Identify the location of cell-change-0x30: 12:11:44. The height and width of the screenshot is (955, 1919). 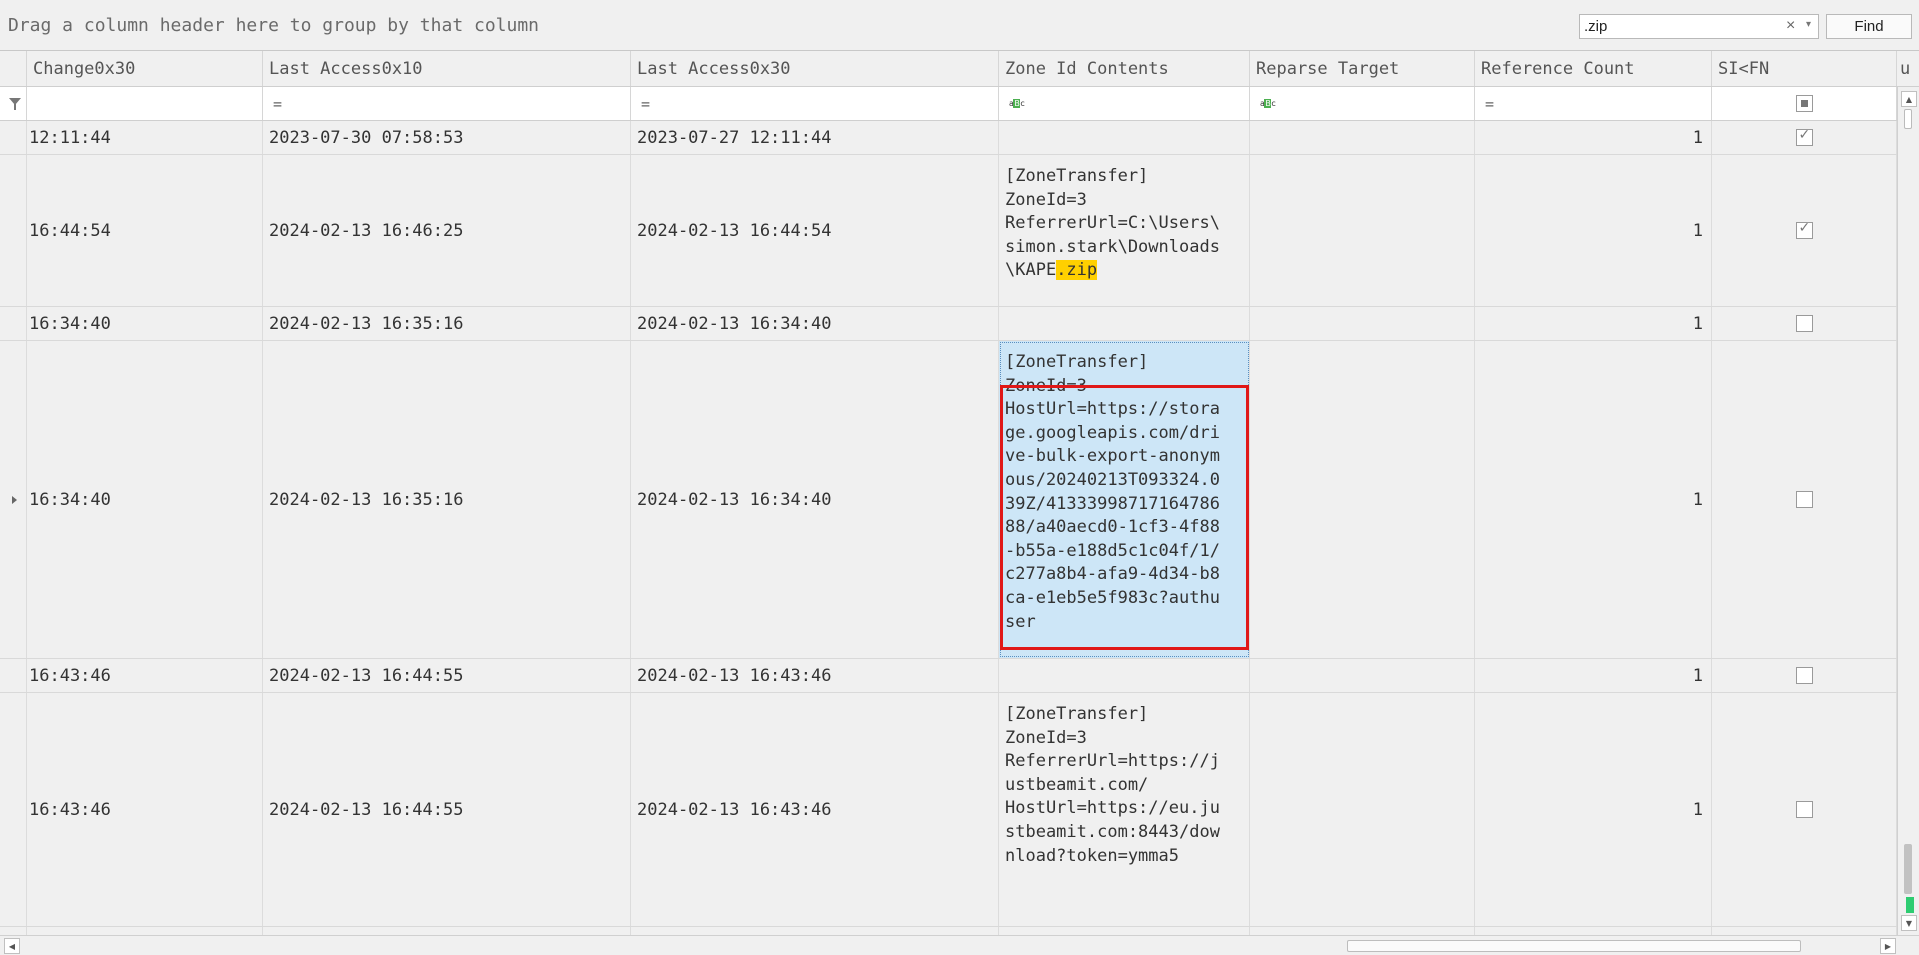
(145, 137).